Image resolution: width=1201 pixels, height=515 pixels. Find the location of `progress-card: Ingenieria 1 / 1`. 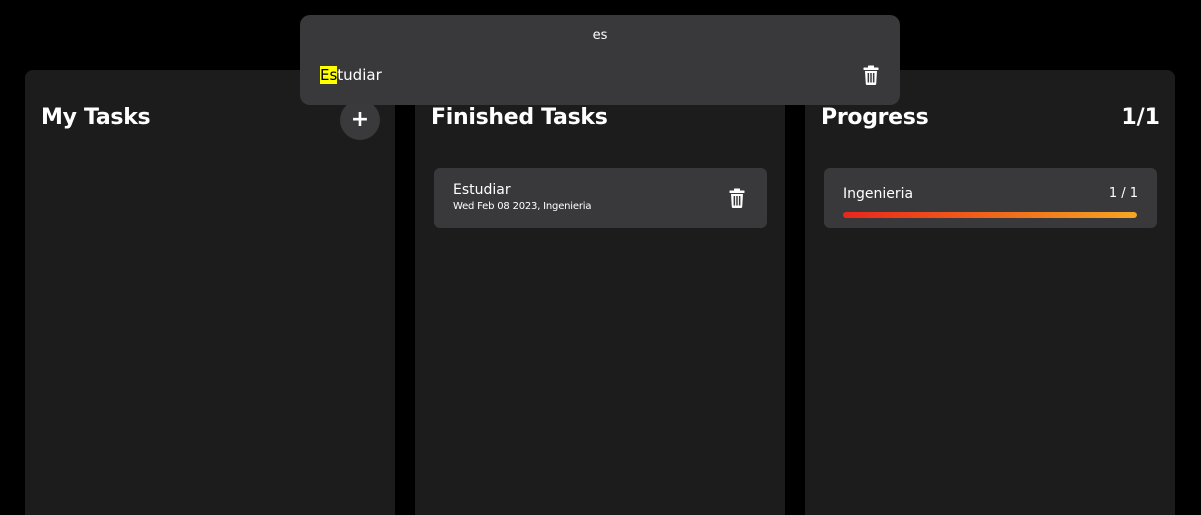

progress-card: Ingenieria 1 / 1 is located at coordinates (990, 198).